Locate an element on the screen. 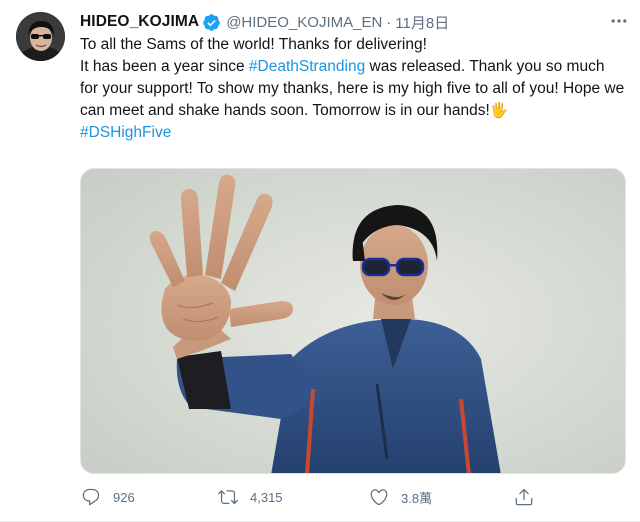  tweet-actions: 926 4,315 3.8萬 is located at coordinates (315, 497).